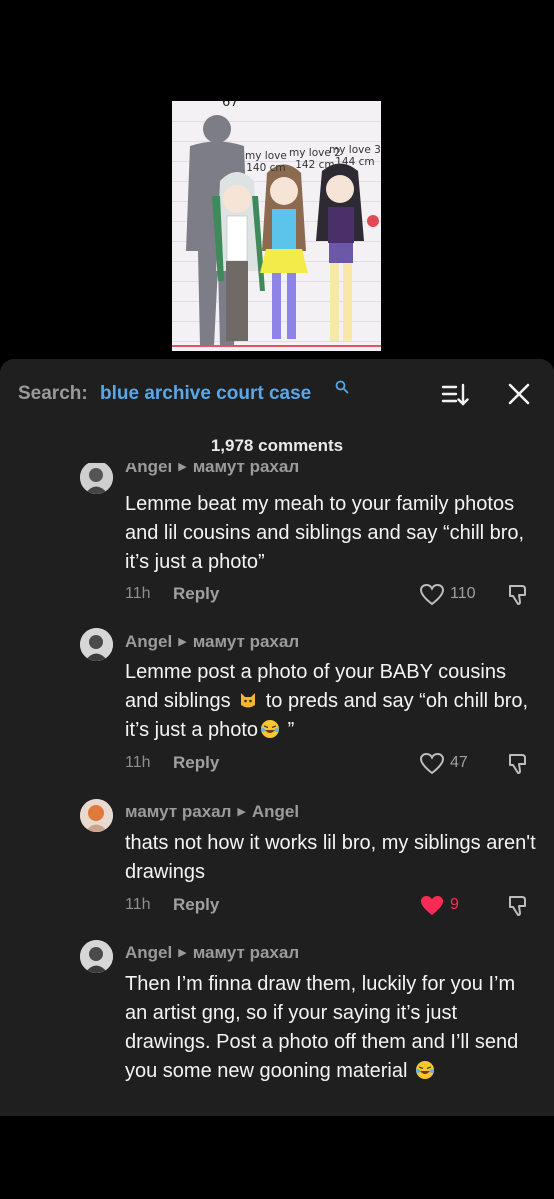 This screenshot has width=554, height=1199. What do you see at coordinates (454, 904) in the screenshot?
I see `like-count: 9` at bounding box center [454, 904].